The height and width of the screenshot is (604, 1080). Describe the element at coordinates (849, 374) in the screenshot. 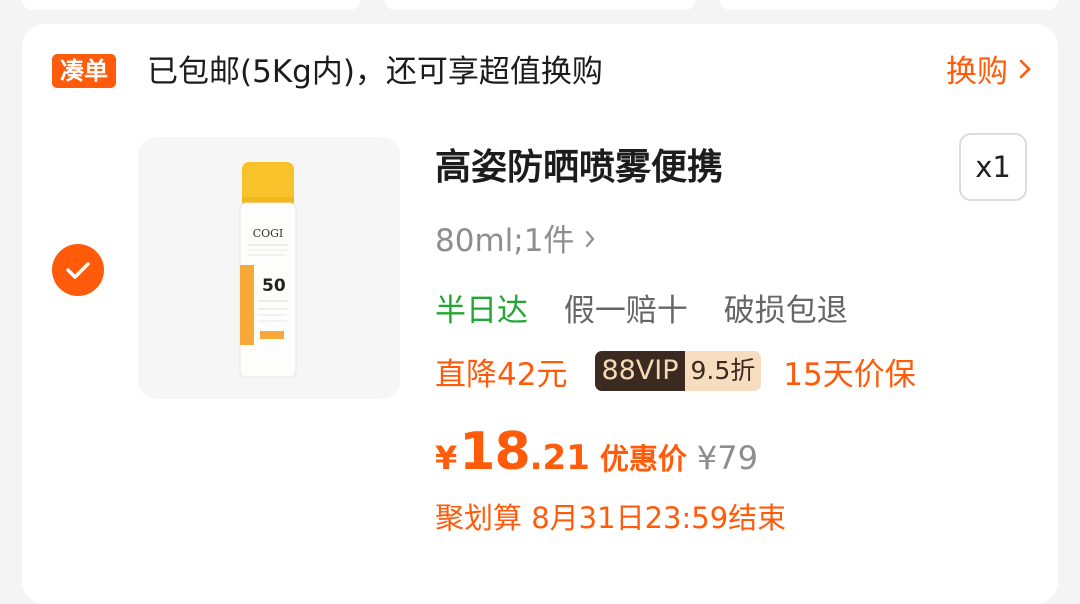

I see `price-protection: 15天价保` at that location.